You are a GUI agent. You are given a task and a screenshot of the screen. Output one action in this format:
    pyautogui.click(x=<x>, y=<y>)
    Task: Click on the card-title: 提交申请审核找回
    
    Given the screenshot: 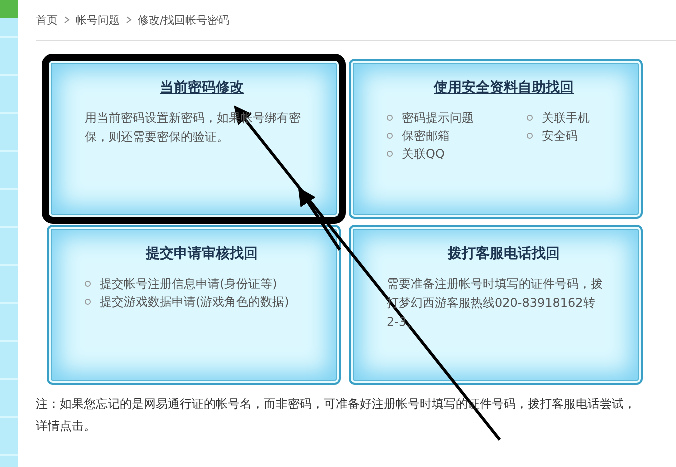 What is the action you would take?
    pyautogui.click(x=201, y=254)
    